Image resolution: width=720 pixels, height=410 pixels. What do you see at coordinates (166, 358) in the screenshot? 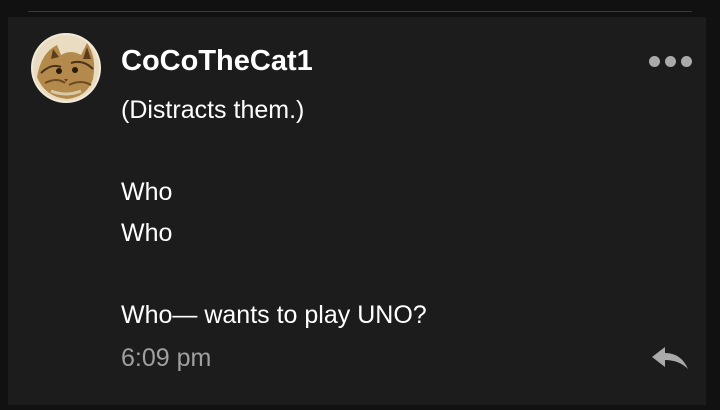
I see `timestamp: 6:09 pm` at bounding box center [166, 358].